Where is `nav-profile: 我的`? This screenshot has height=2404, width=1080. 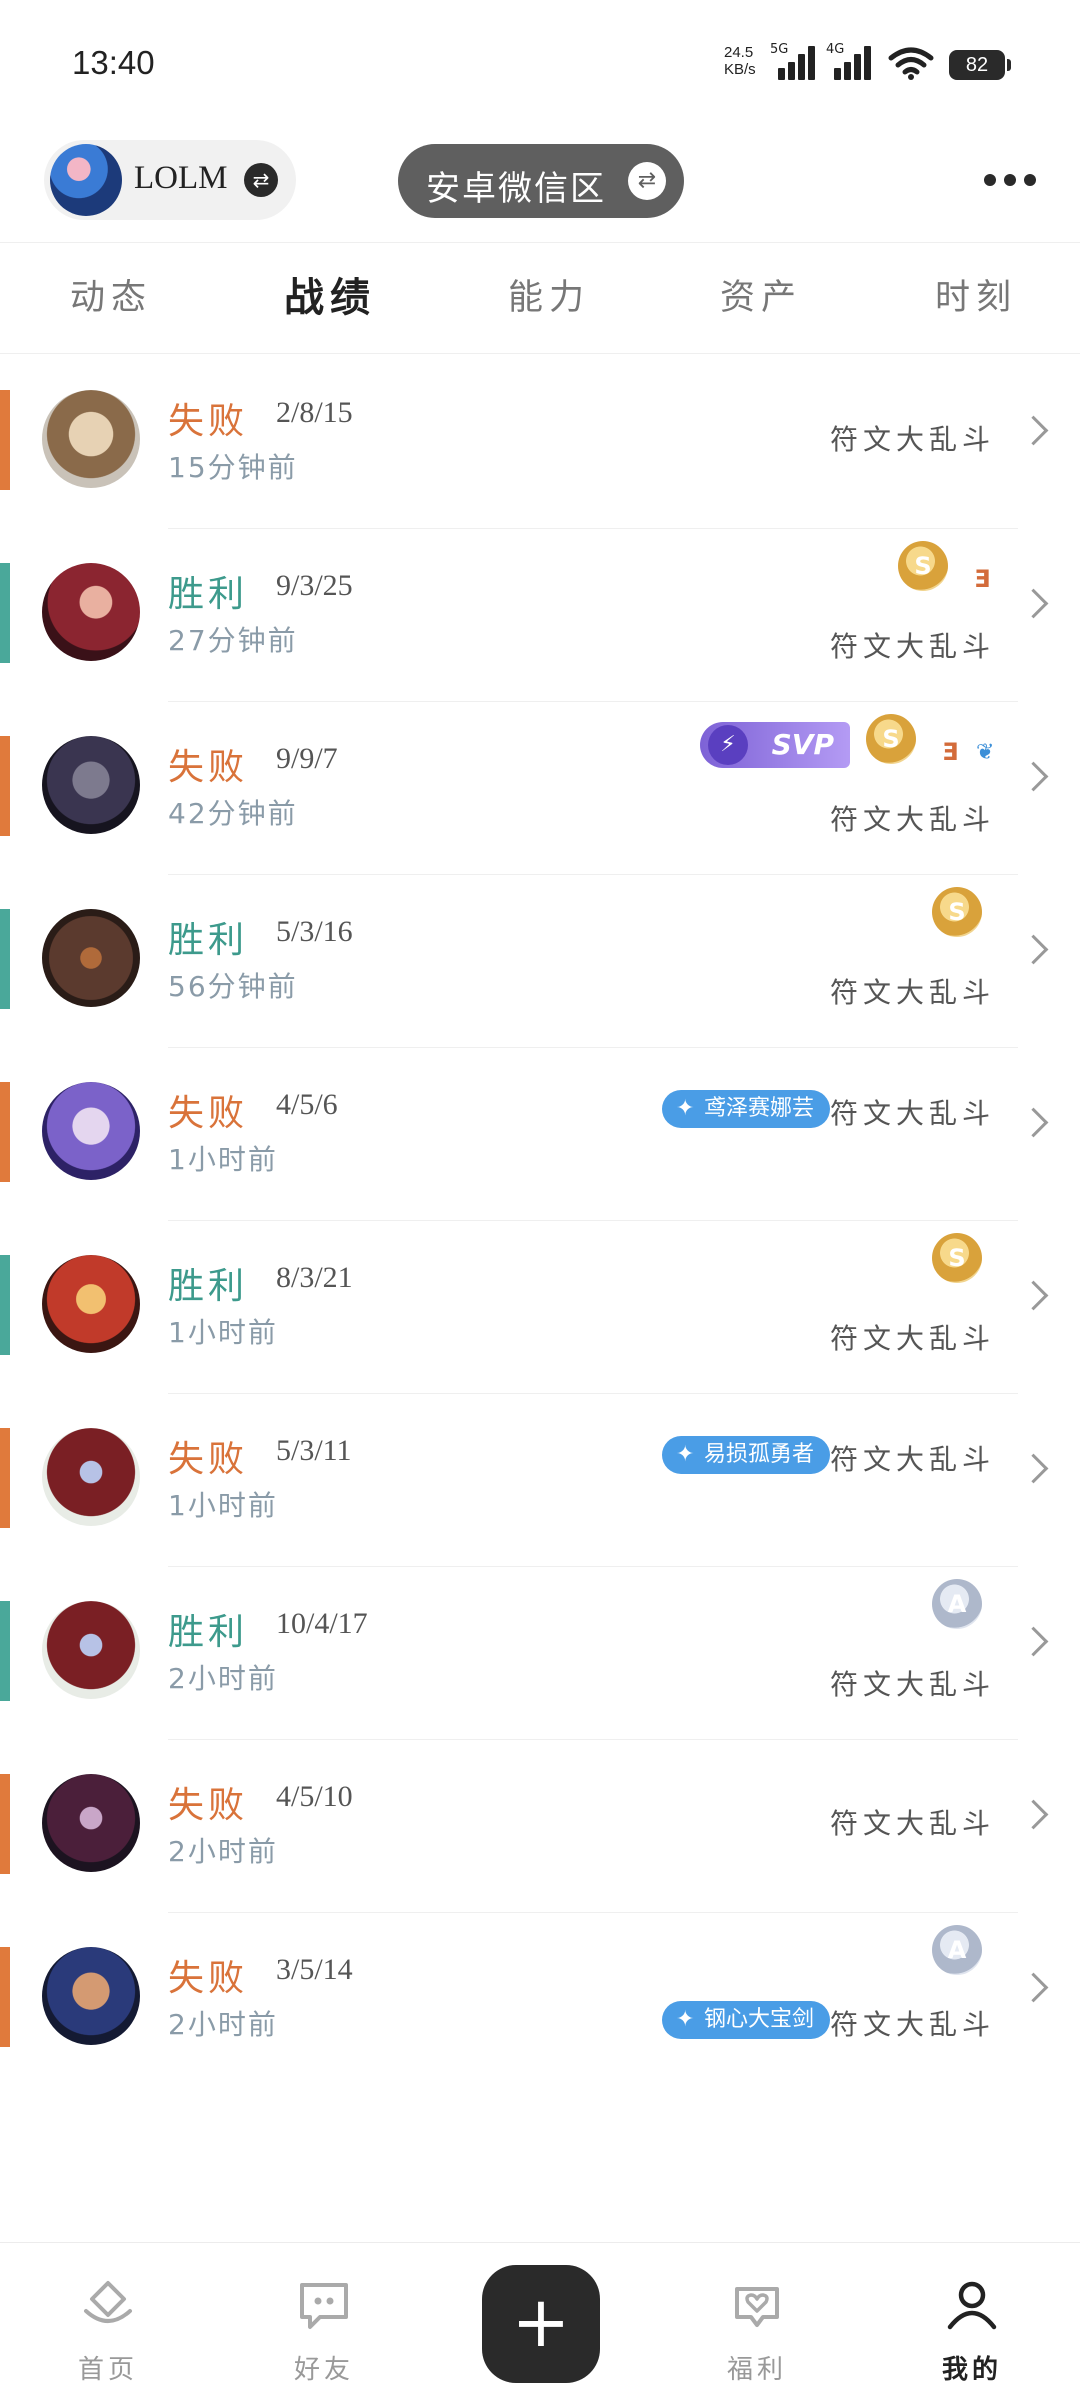 nav-profile: 我的 is located at coordinates (972, 2323).